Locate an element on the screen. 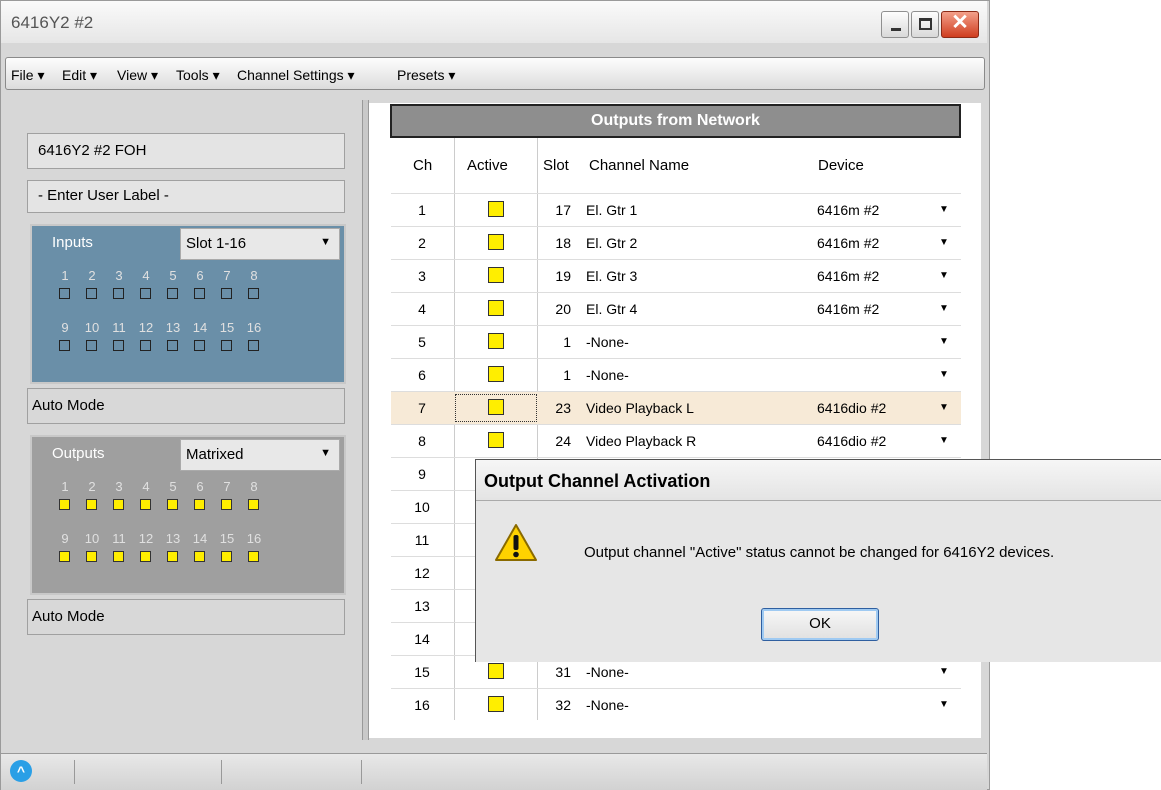 The width and height of the screenshot is (1161, 790). panel-splitter is located at coordinates (365, 420).